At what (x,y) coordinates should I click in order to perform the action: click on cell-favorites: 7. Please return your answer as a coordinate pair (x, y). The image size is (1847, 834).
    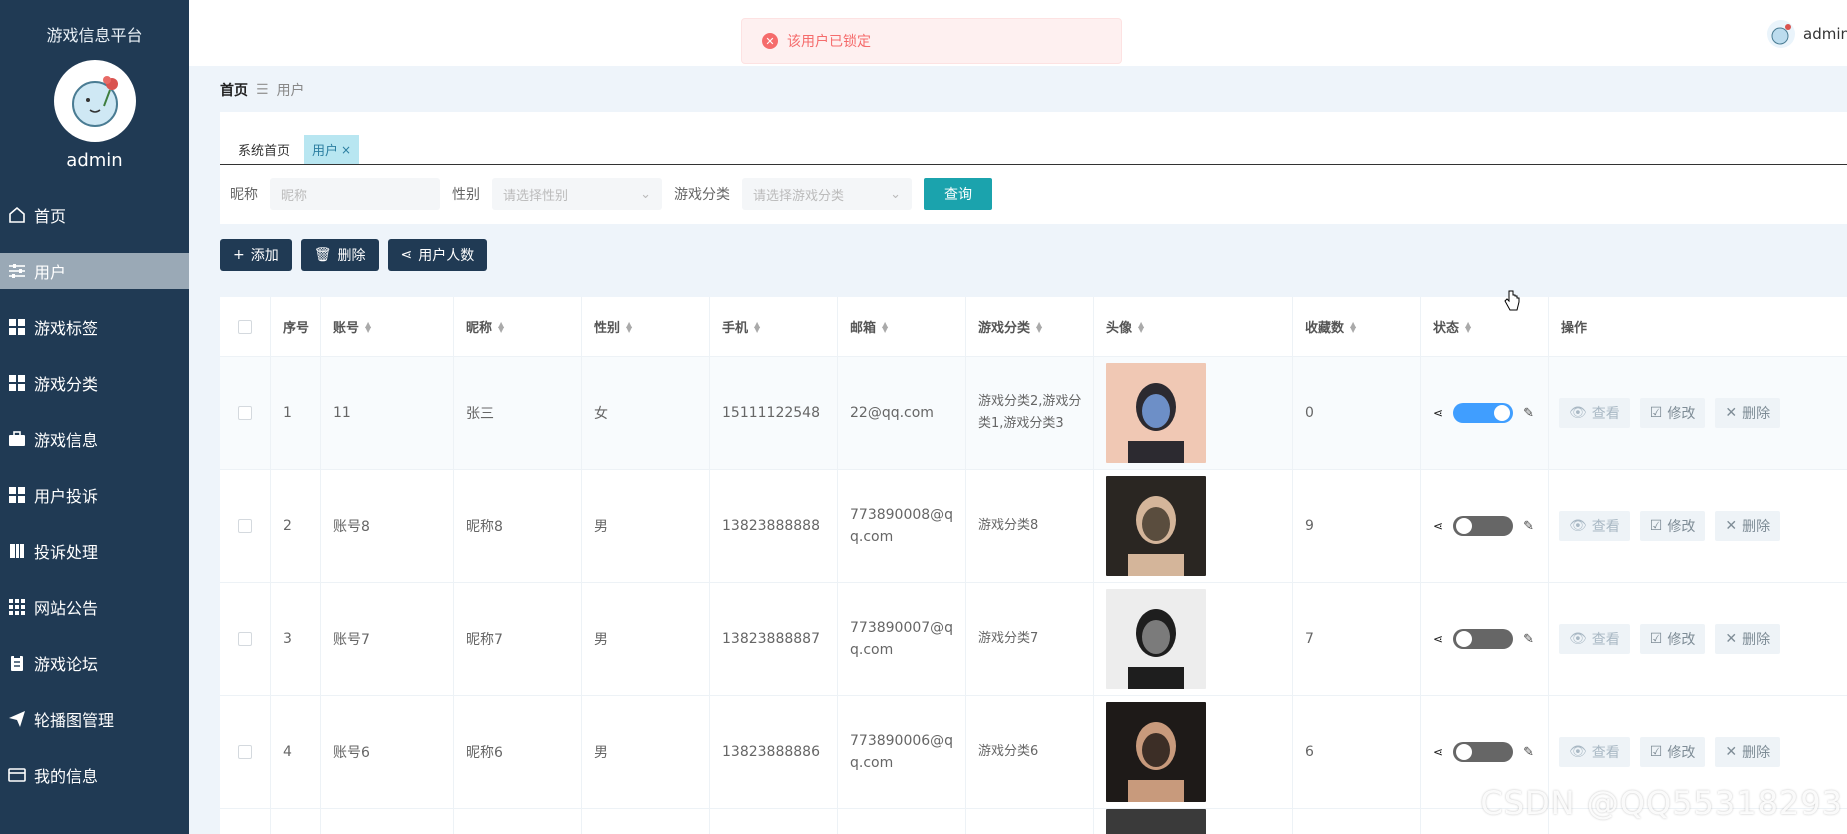
    Looking at the image, I should click on (1357, 639).